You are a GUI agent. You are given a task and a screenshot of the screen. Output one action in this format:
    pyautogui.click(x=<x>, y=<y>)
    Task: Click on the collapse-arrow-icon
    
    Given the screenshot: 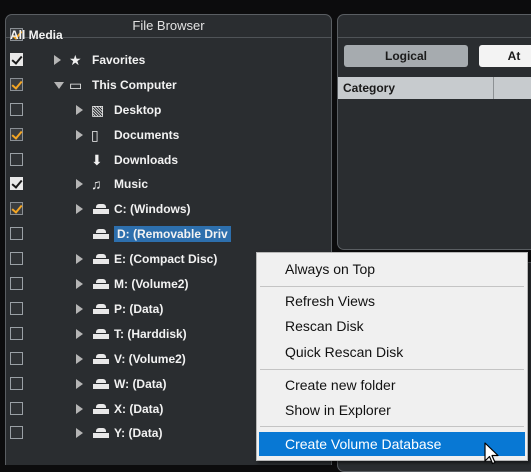 What is the action you would take?
    pyautogui.click(x=59, y=85)
    